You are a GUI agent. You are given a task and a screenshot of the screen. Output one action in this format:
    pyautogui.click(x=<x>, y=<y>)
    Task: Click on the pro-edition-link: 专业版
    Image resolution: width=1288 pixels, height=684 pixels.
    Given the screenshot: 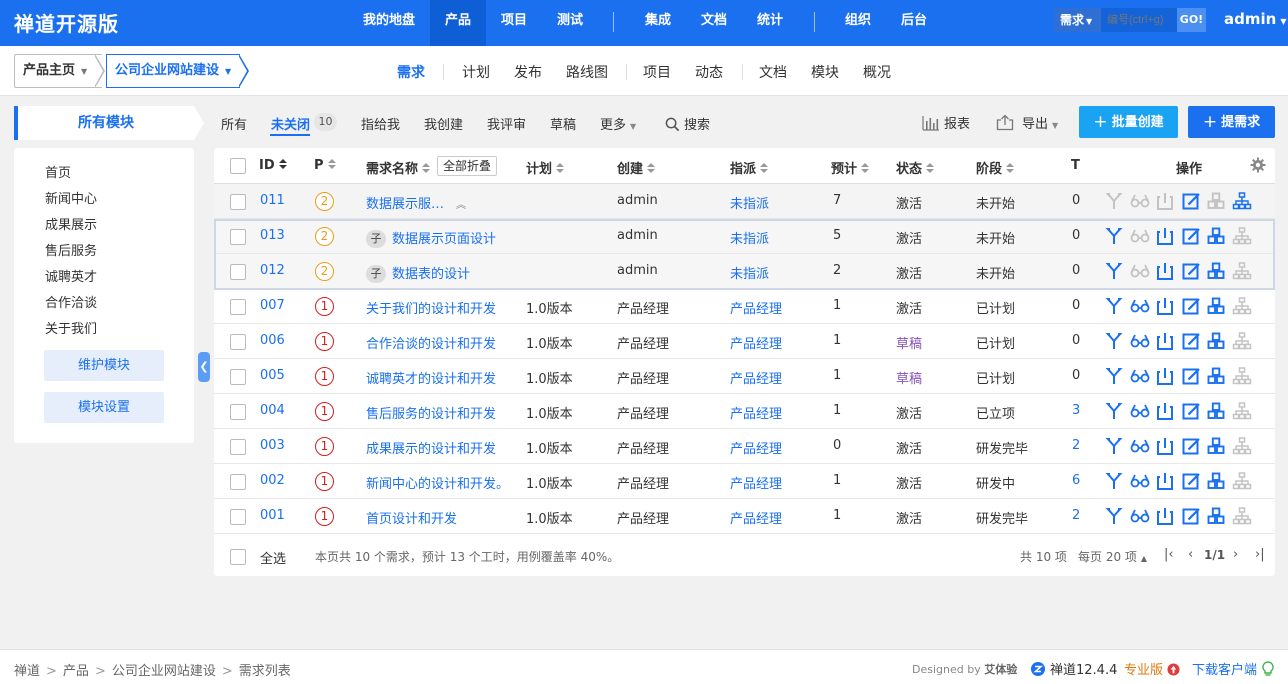 What is the action you would take?
    pyautogui.click(x=1152, y=668)
    